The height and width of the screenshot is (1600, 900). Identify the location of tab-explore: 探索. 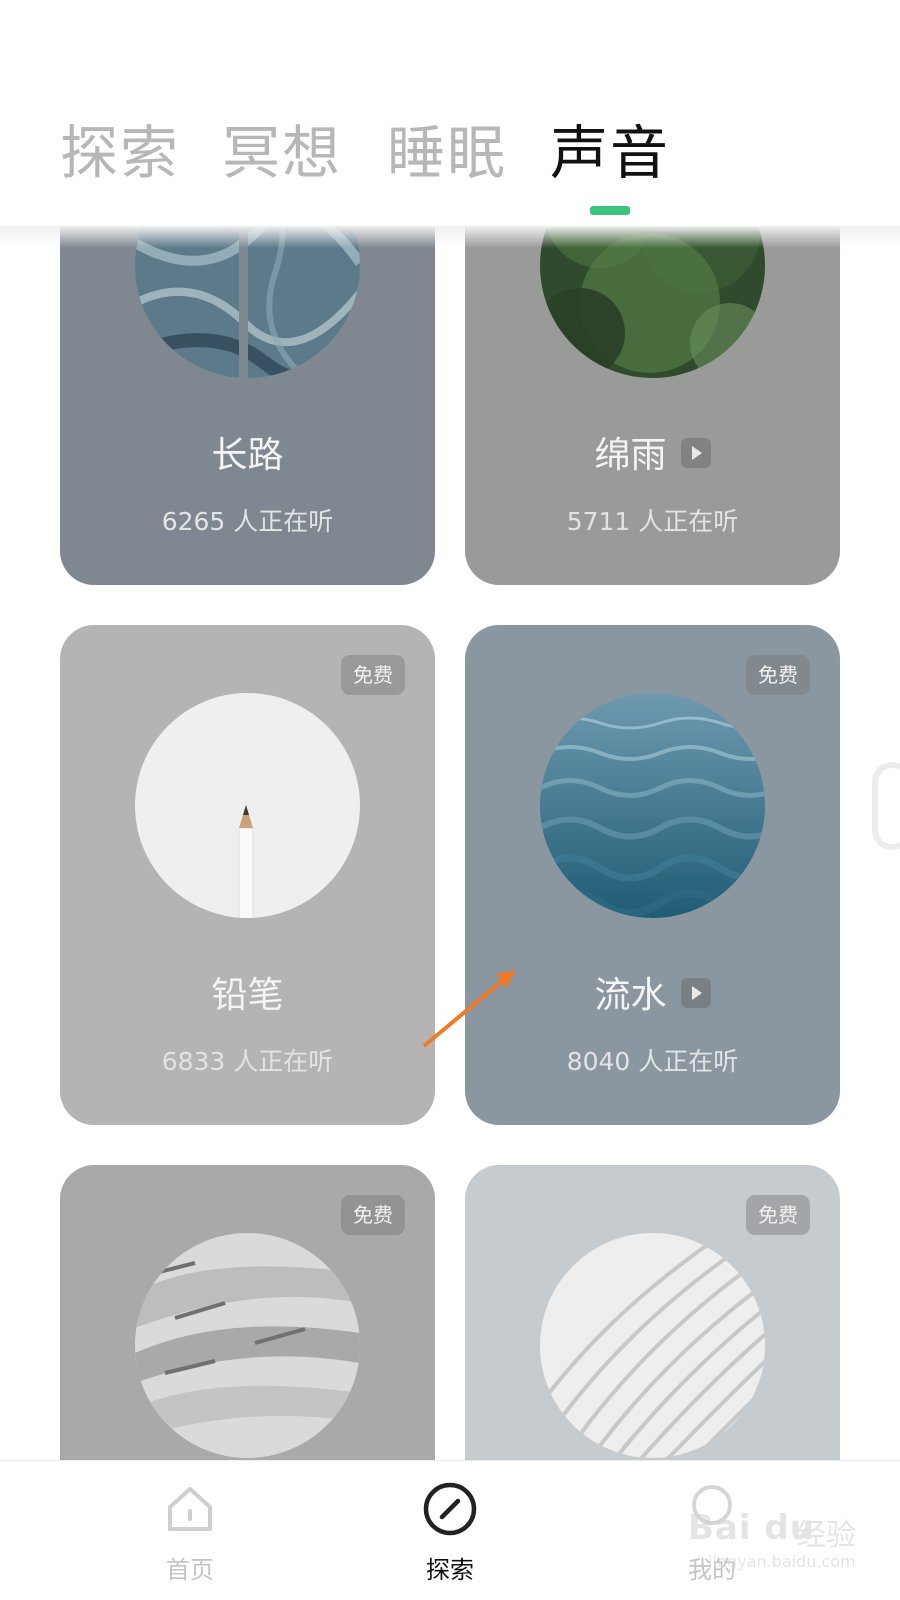
(120, 153).